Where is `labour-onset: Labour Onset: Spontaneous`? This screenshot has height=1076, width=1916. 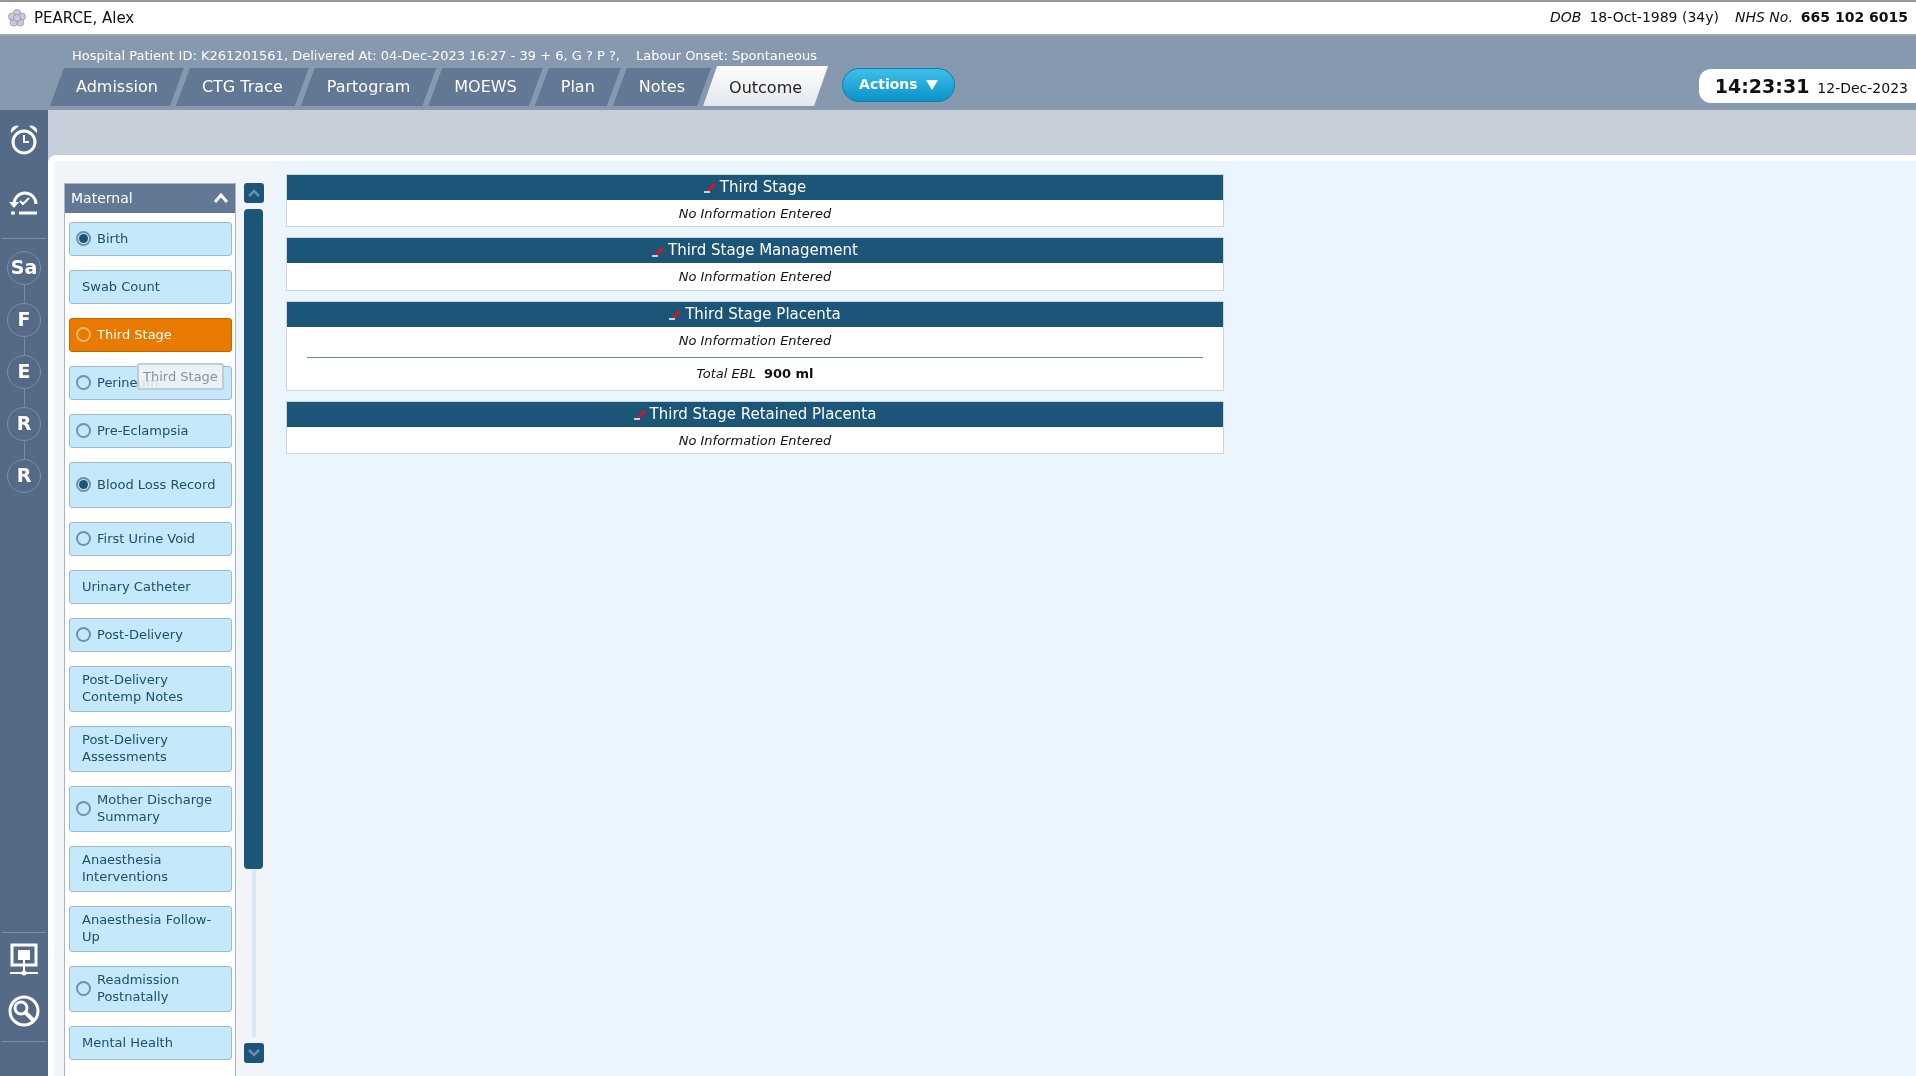
labour-onset: Labour Onset: Spontaneous is located at coordinates (726, 55).